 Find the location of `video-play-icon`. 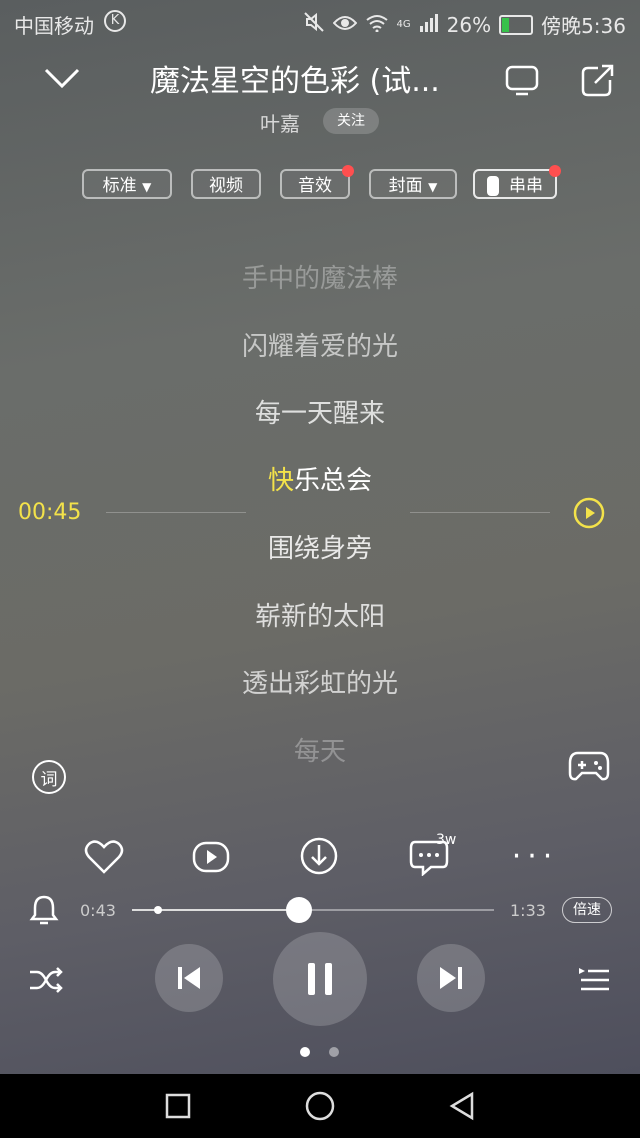

video-play-icon is located at coordinates (211, 857).